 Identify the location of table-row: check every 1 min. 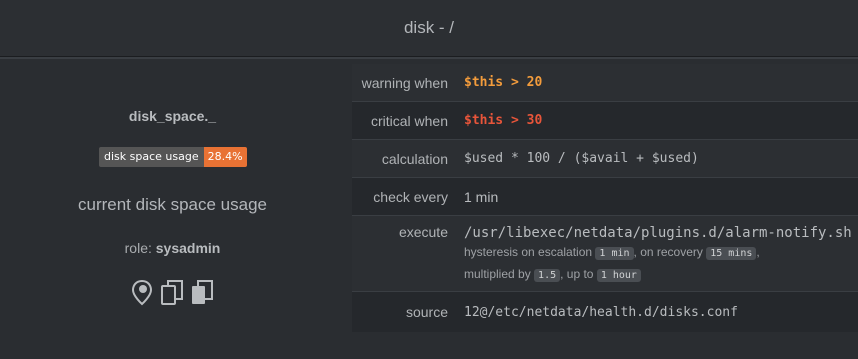
(605, 197).